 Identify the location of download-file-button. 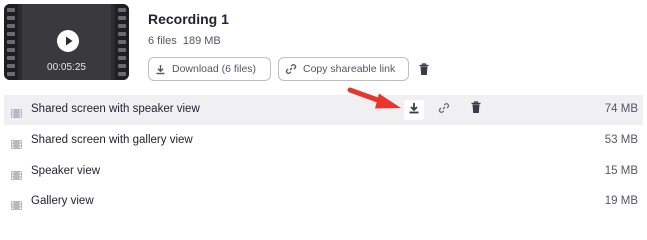
(414, 110).